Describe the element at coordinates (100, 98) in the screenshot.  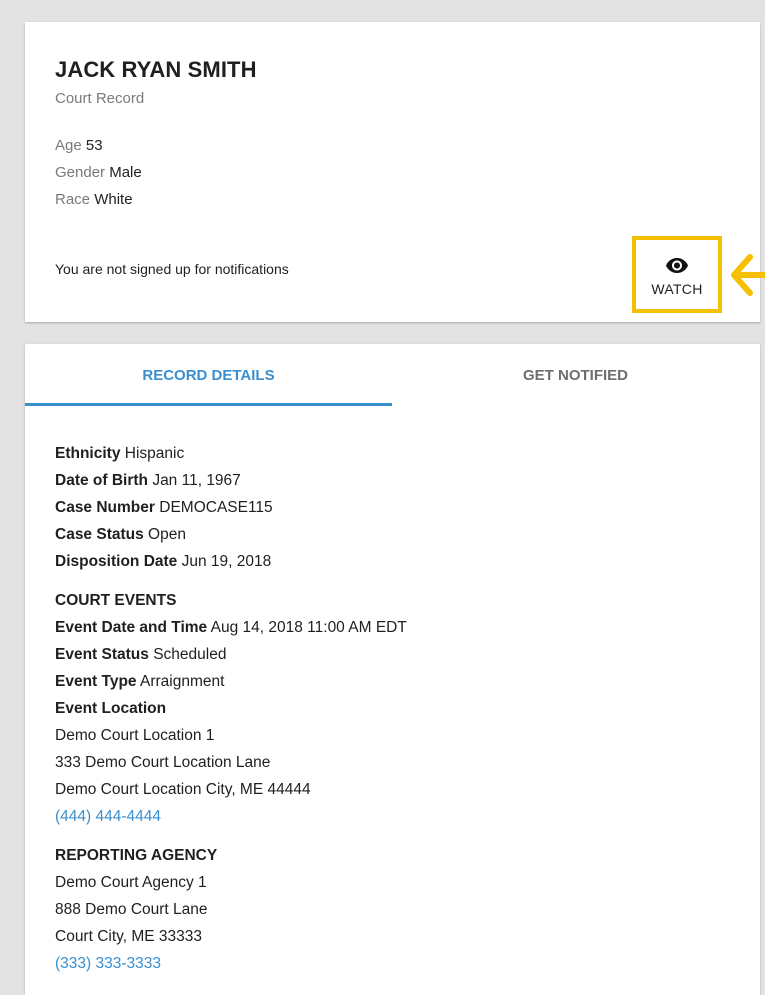
I see `record-type: Court Record` at that location.